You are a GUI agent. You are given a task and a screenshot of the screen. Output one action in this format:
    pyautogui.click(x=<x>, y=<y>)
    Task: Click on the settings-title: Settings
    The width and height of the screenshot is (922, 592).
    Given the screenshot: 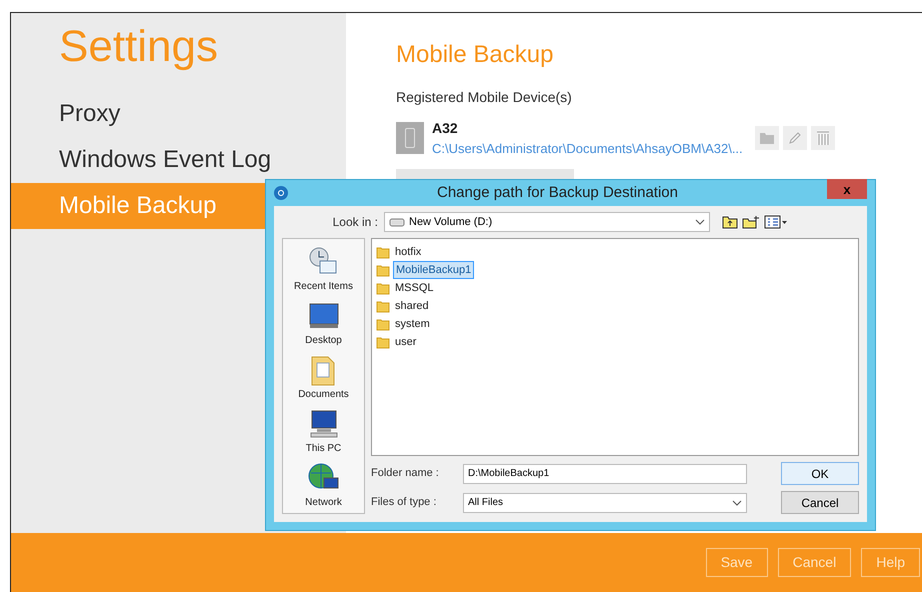 What is the action you would take?
    pyautogui.click(x=138, y=47)
    